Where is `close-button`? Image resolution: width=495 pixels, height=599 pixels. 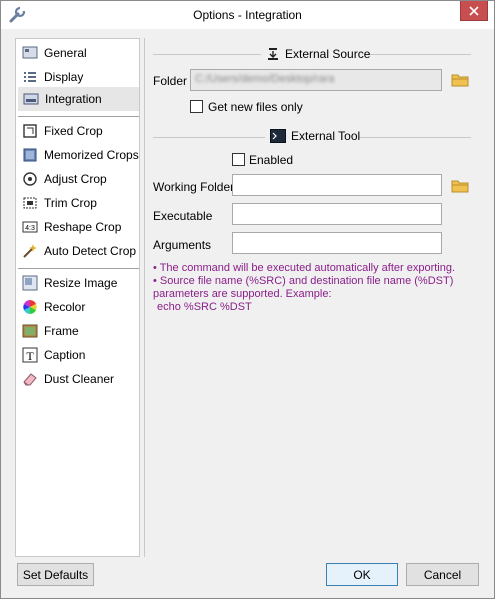 close-button is located at coordinates (474, 11).